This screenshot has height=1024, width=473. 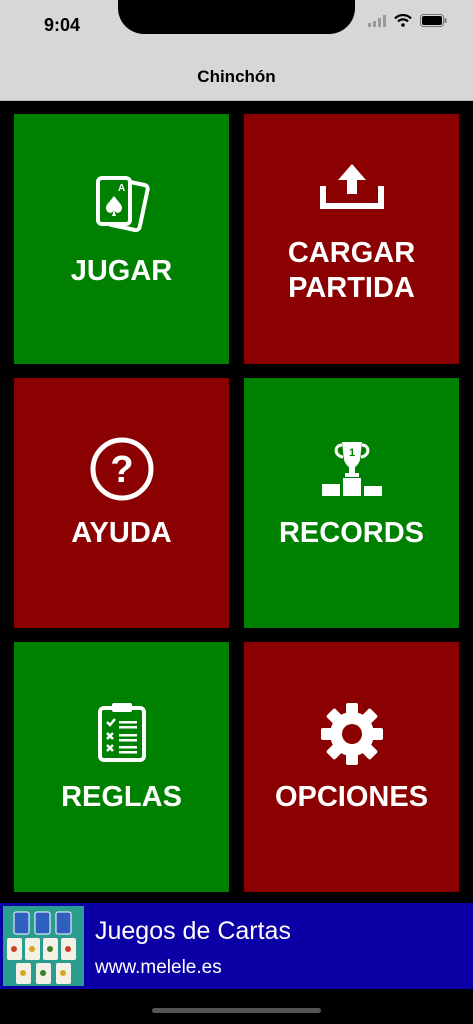 I want to click on jugar-button: A JUGAR, so click(x=121, y=239).